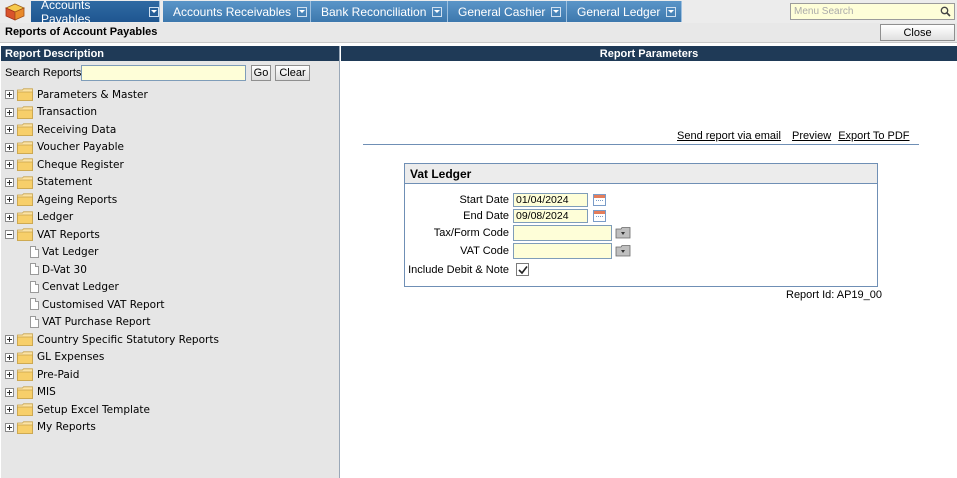  Describe the element at coordinates (562, 233) in the screenshot. I see `tax-form-code-field` at that location.